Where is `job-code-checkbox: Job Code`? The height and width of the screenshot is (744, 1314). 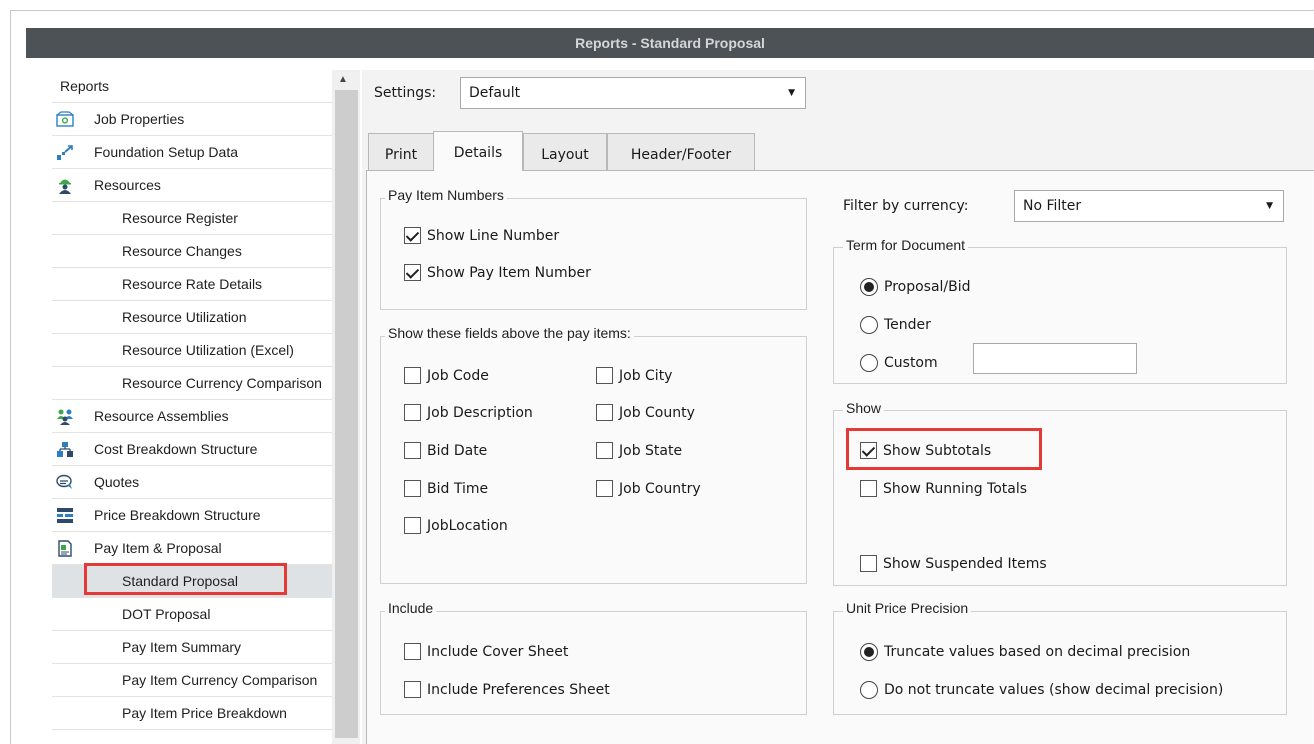
job-code-checkbox: Job Code is located at coordinates (446, 375).